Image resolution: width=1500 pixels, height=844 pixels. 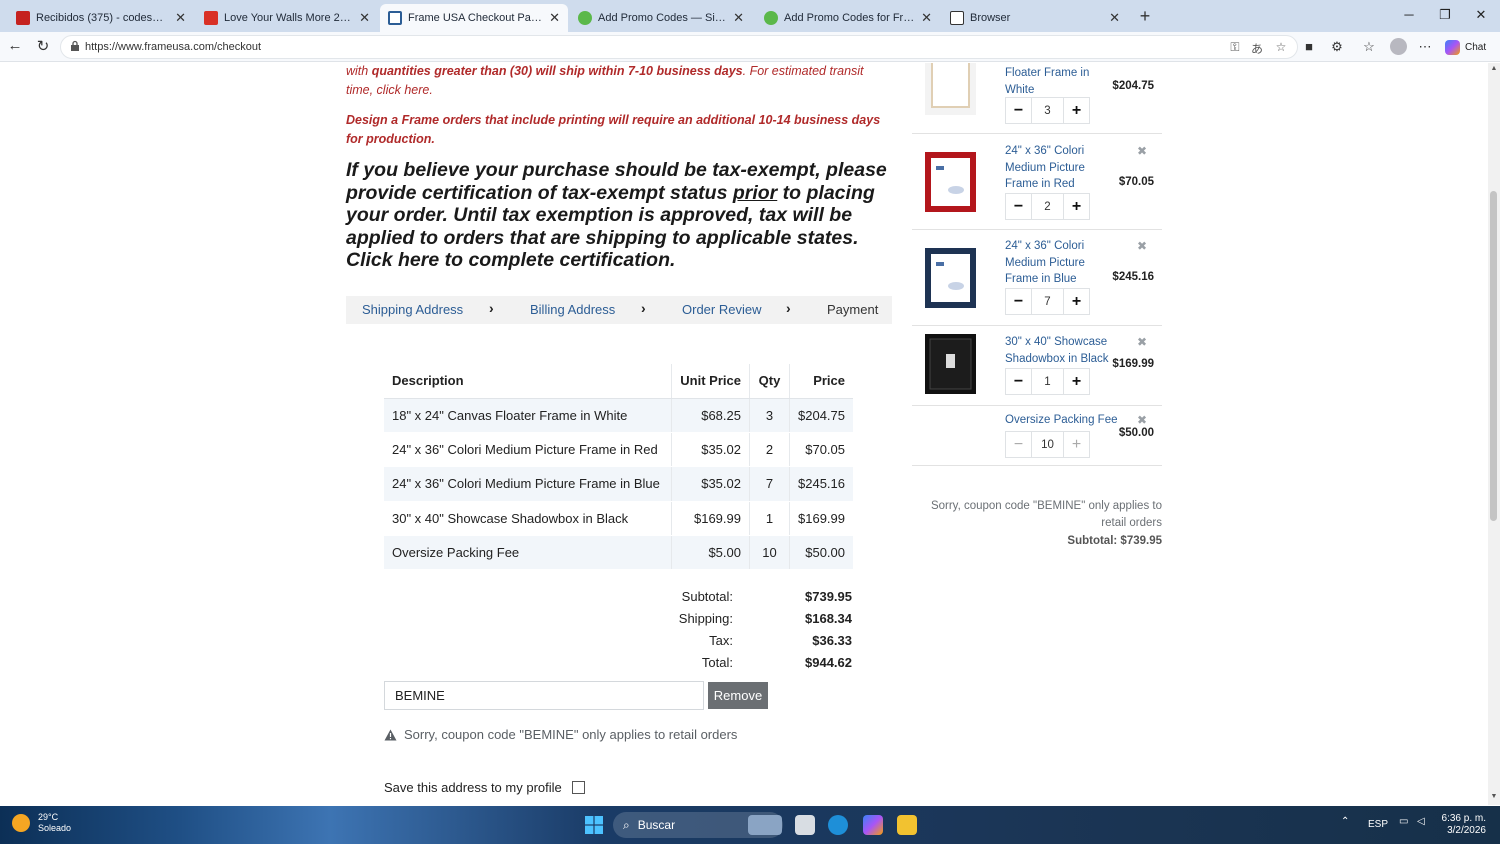 I want to click on url-field: https://www.frameusa.com/checkout ⚿ あ ☆, so click(x=679, y=47).